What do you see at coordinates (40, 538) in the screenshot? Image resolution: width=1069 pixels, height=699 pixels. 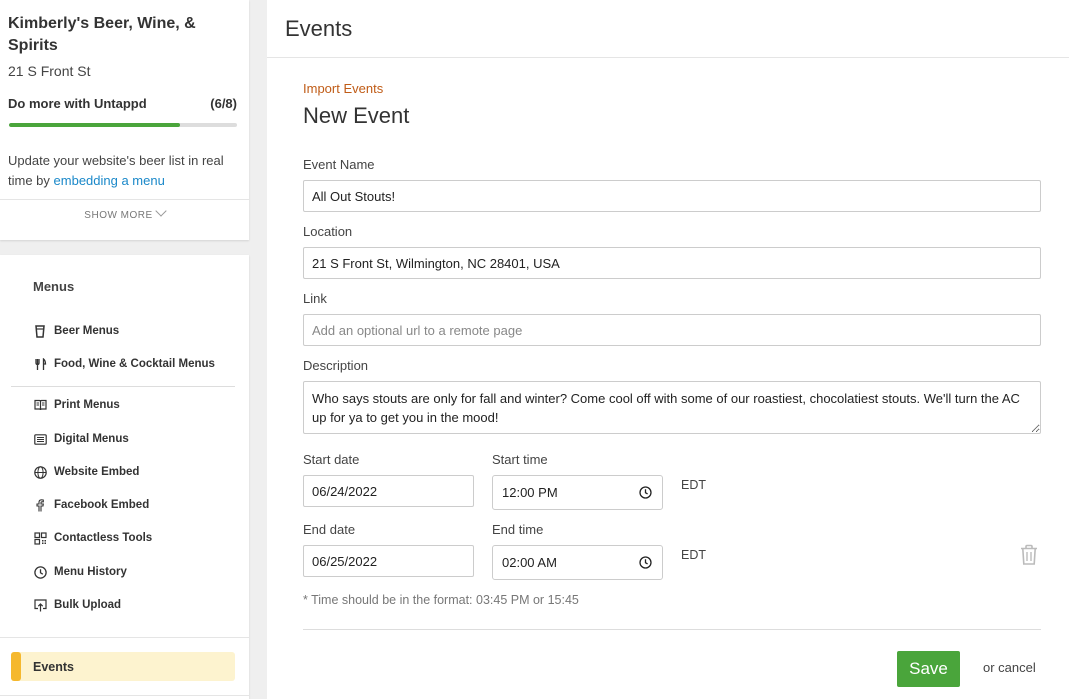 I see `qr-code-icon` at bounding box center [40, 538].